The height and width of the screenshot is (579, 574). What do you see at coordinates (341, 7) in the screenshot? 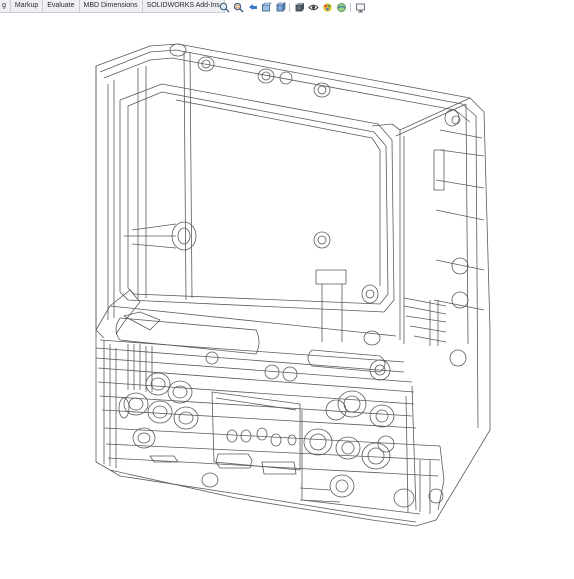
I see `apply-scene-icon` at bounding box center [341, 7].